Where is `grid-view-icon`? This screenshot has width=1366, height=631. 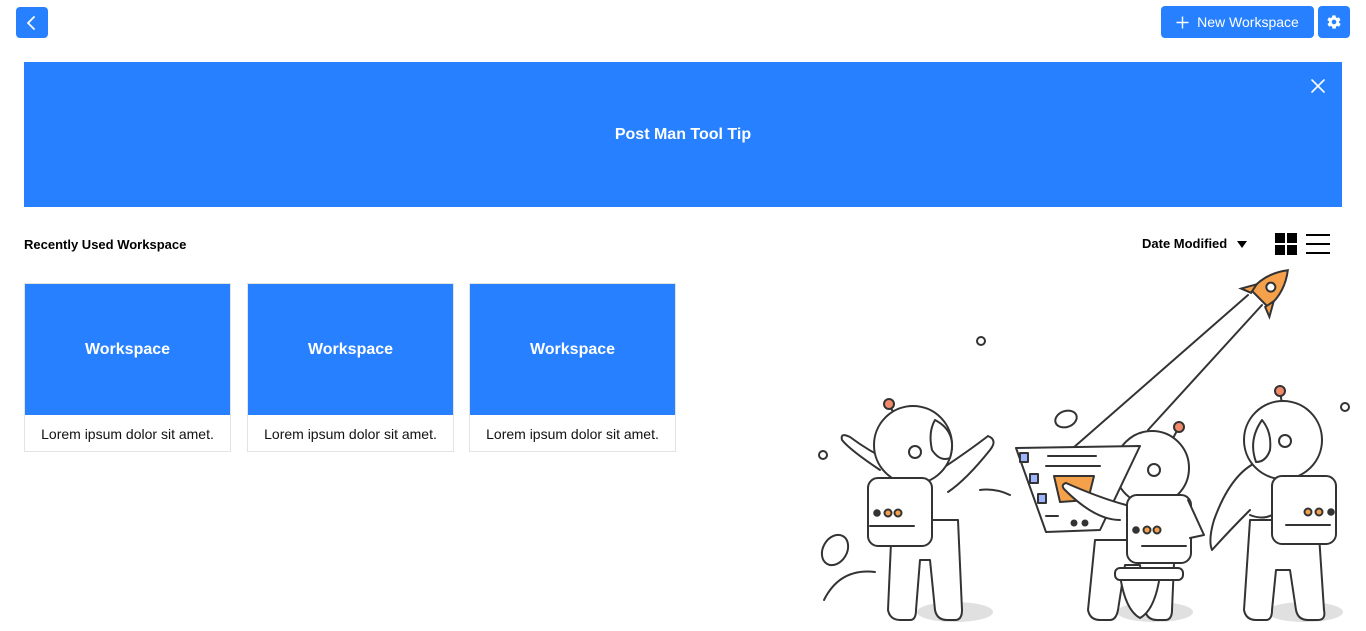
grid-view-icon is located at coordinates (1286, 244).